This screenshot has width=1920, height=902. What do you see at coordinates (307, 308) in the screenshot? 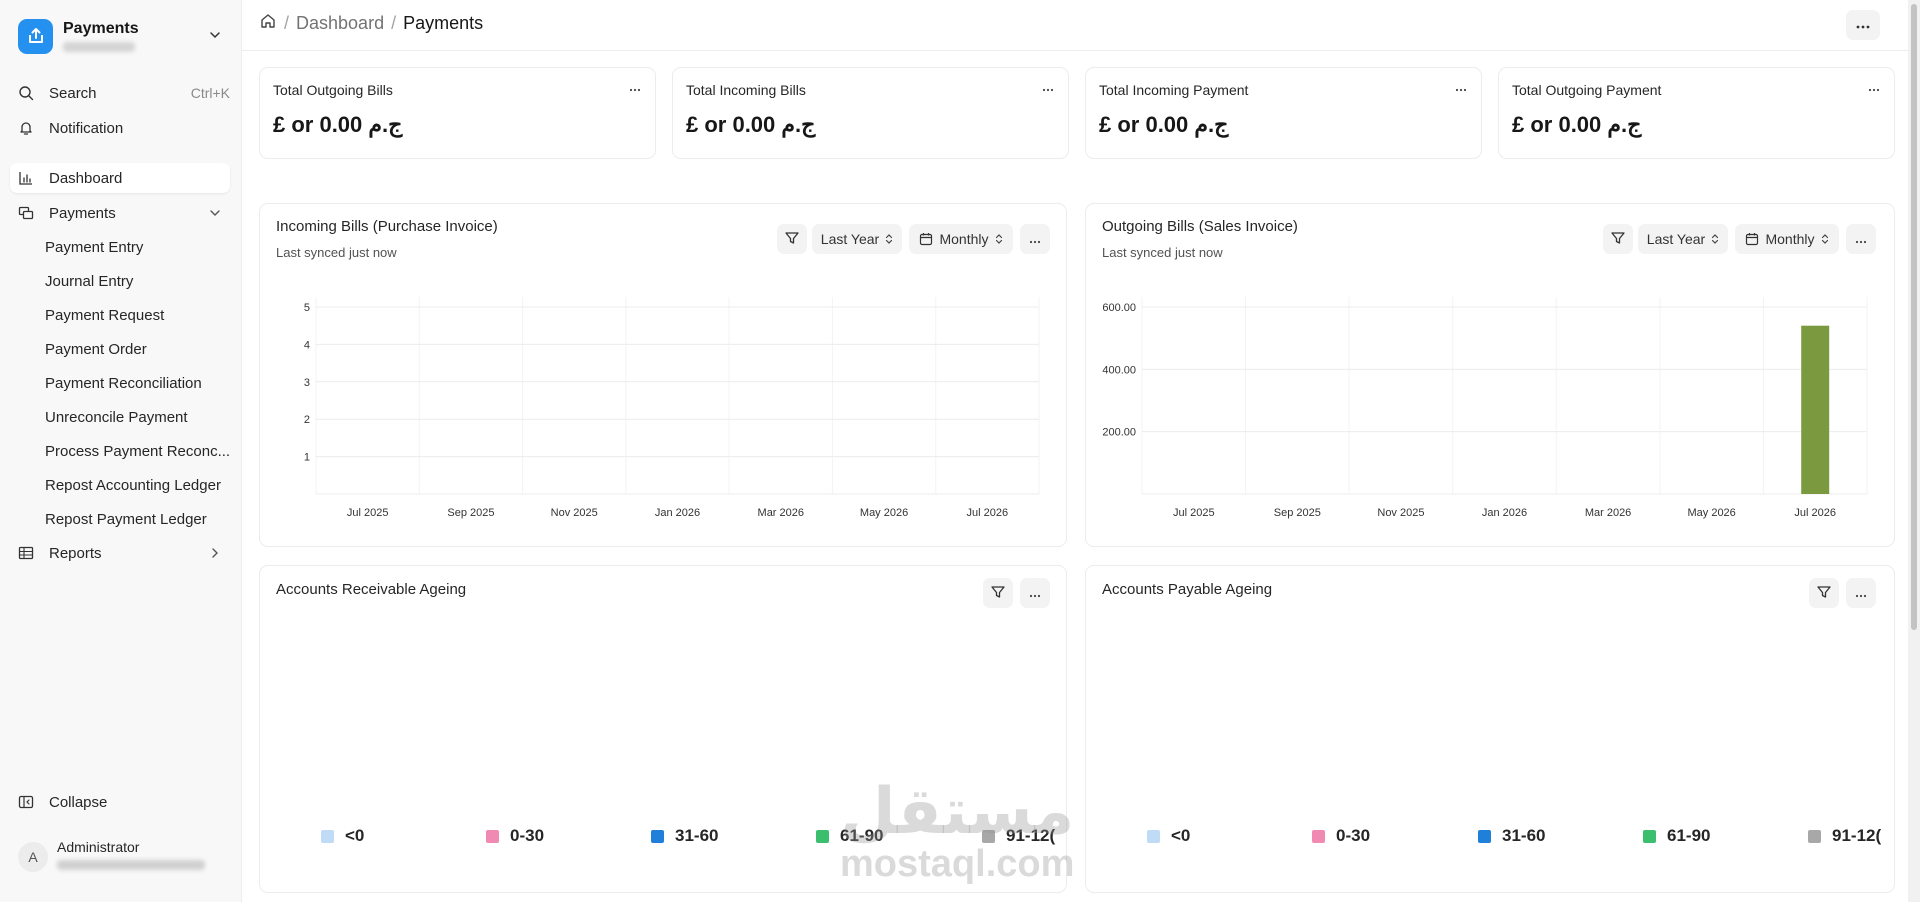
I see `y-tick-label: 5` at bounding box center [307, 308].